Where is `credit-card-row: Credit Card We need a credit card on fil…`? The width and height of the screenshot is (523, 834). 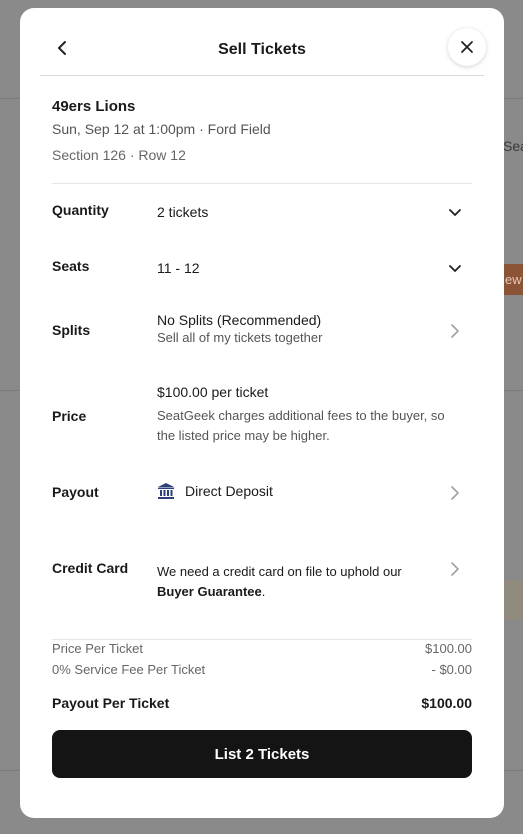 credit-card-row: Credit Card We need a credit card on fil… is located at coordinates (262, 582).